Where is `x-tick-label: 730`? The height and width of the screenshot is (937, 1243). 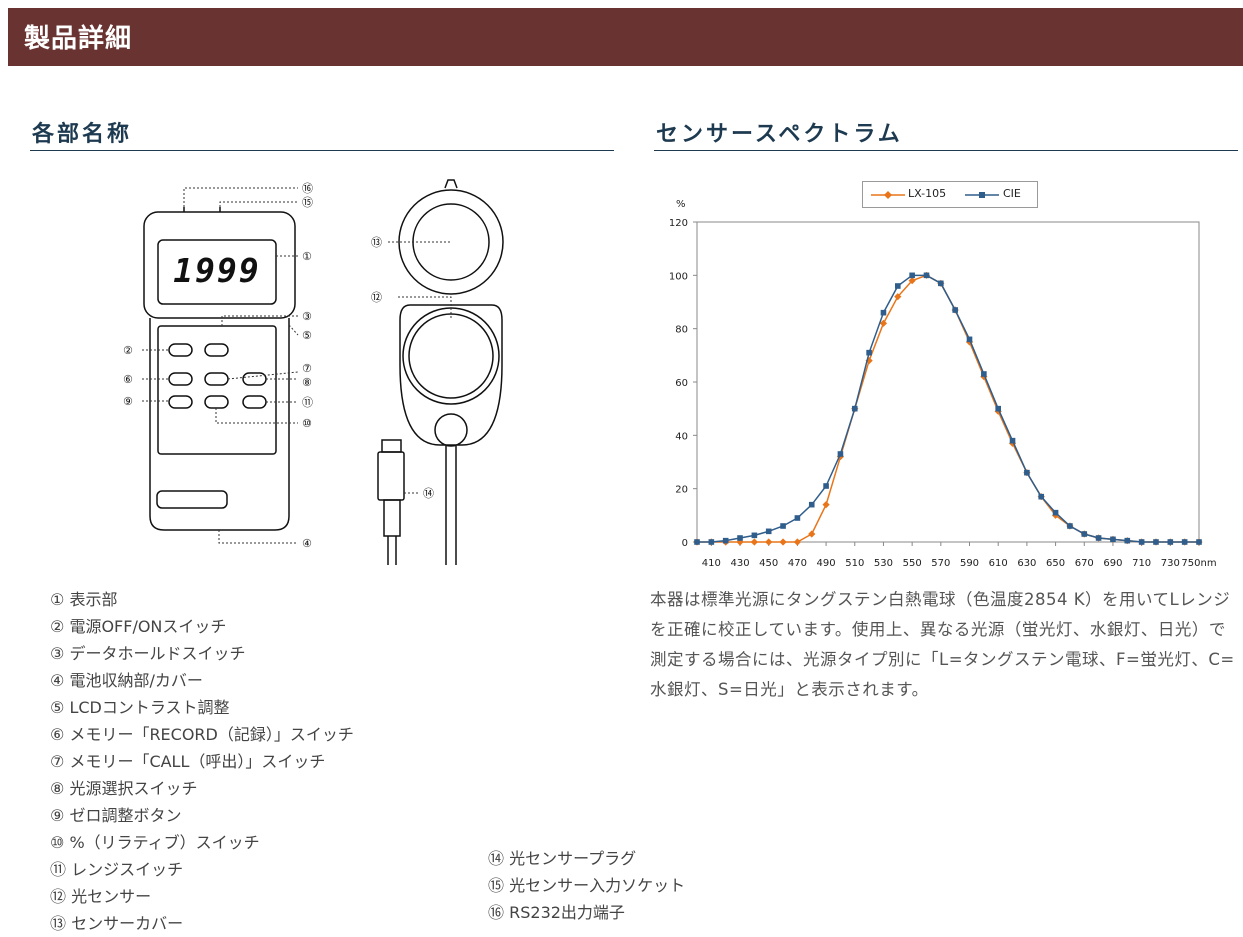
x-tick-label: 730 is located at coordinates (1170, 563).